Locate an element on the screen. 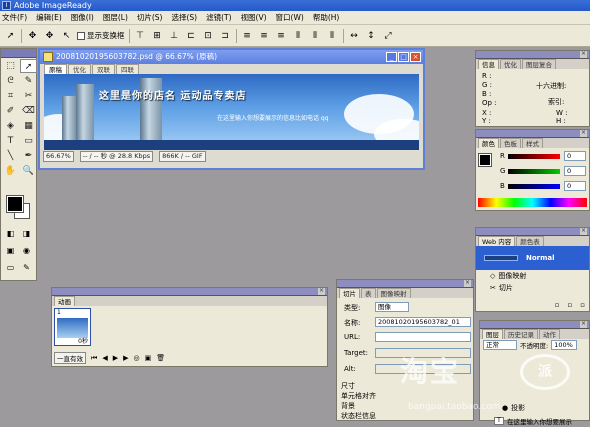  arrow-icon: ↖ is located at coordinates (66, 35).